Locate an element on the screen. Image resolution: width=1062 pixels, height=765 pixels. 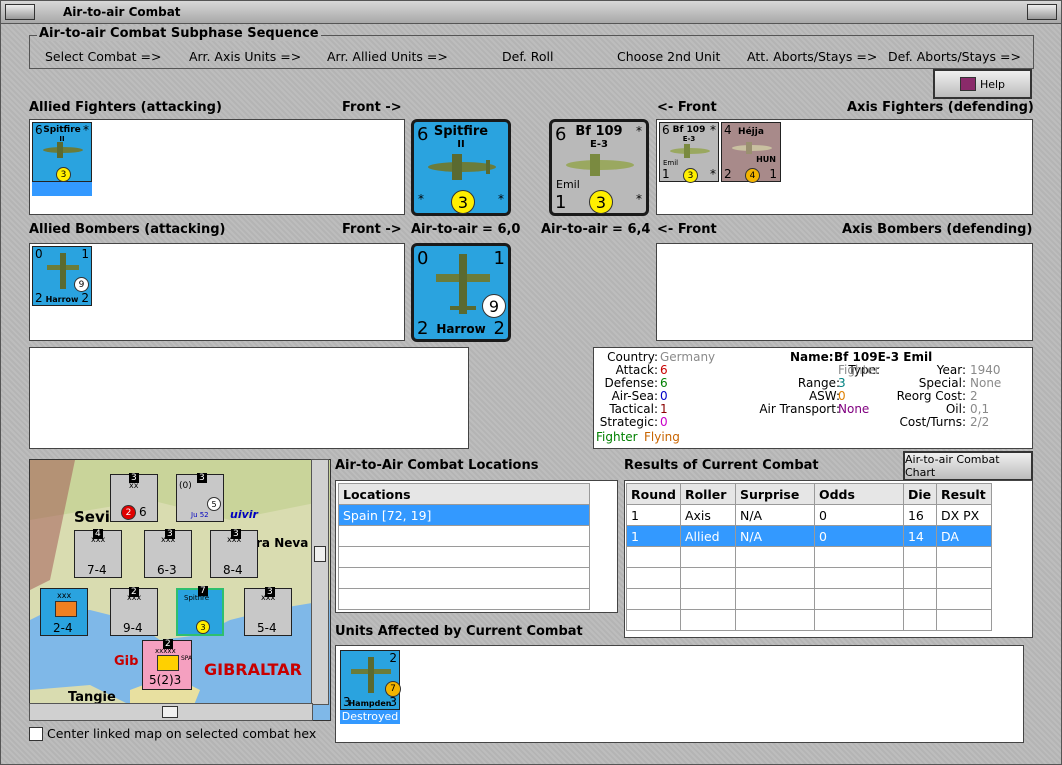
map-unit-2-4: xxx 2-4 is located at coordinates (64, 612).